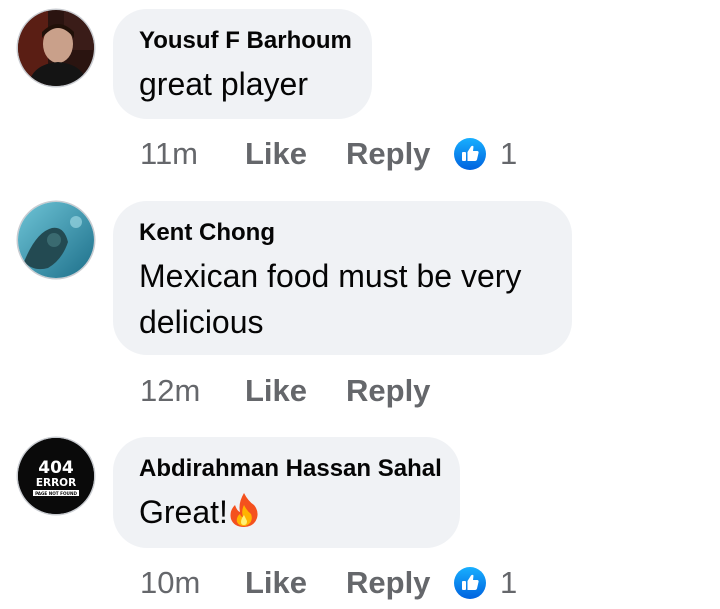 This screenshot has height=609, width=720. Describe the element at coordinates (56, 468) in the screenshot. I see `avatar-code-text: 404` at that location.